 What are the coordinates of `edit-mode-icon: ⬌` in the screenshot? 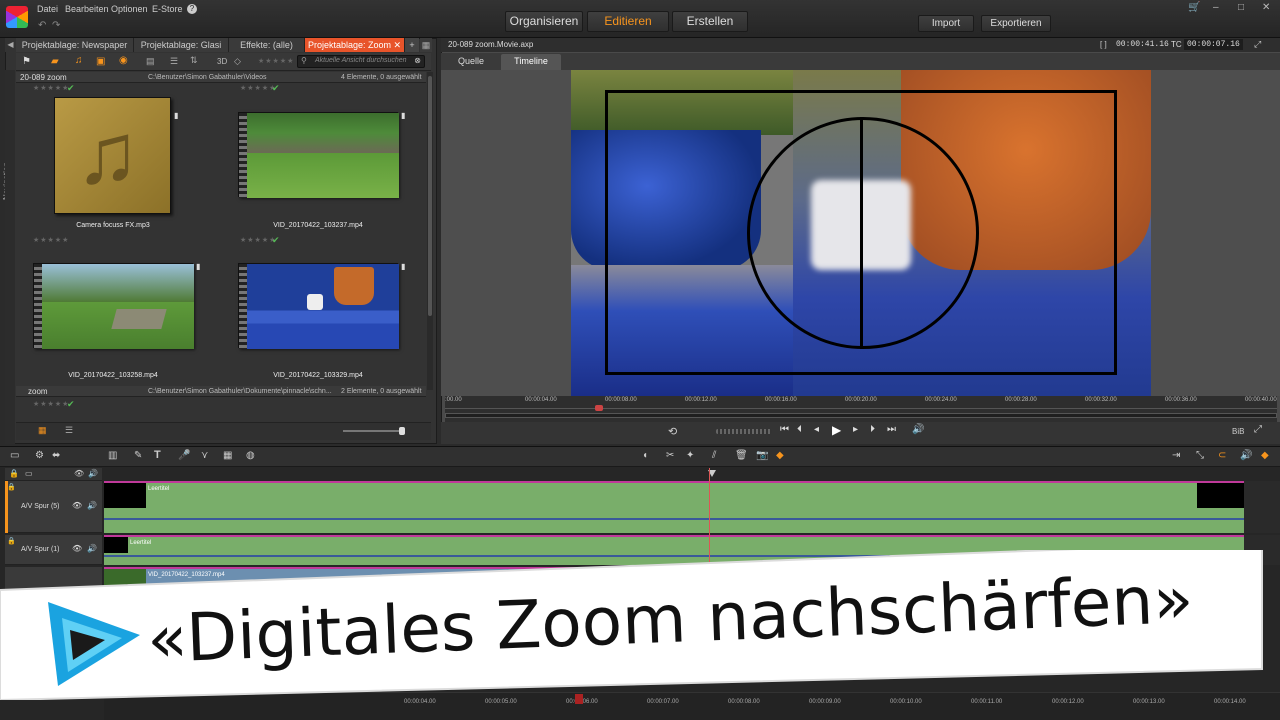 It's located at (56, 455).